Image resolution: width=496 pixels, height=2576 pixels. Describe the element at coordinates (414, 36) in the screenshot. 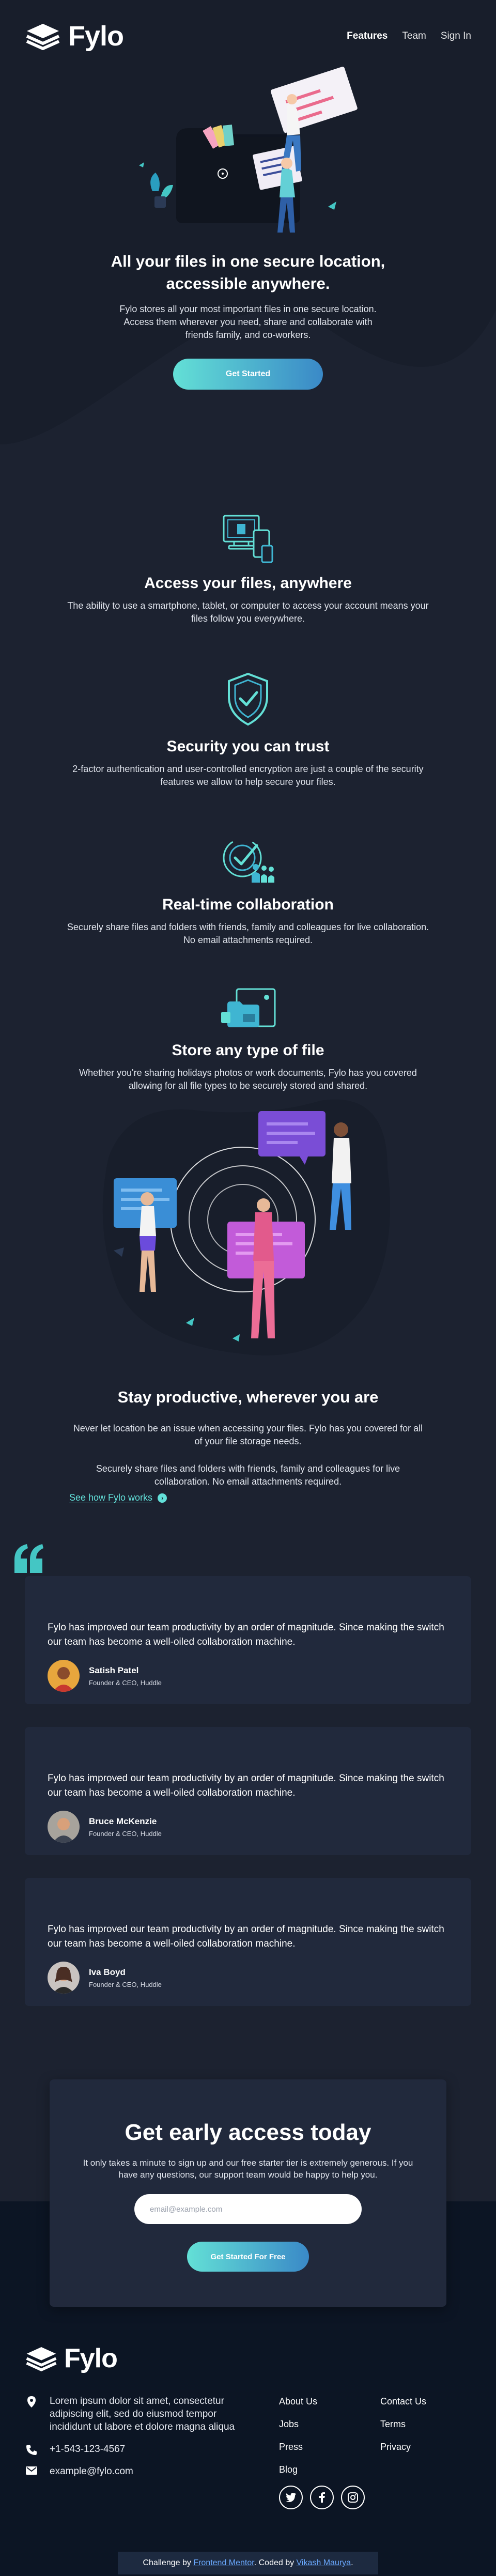

I see `nav-team: Team` at that location.